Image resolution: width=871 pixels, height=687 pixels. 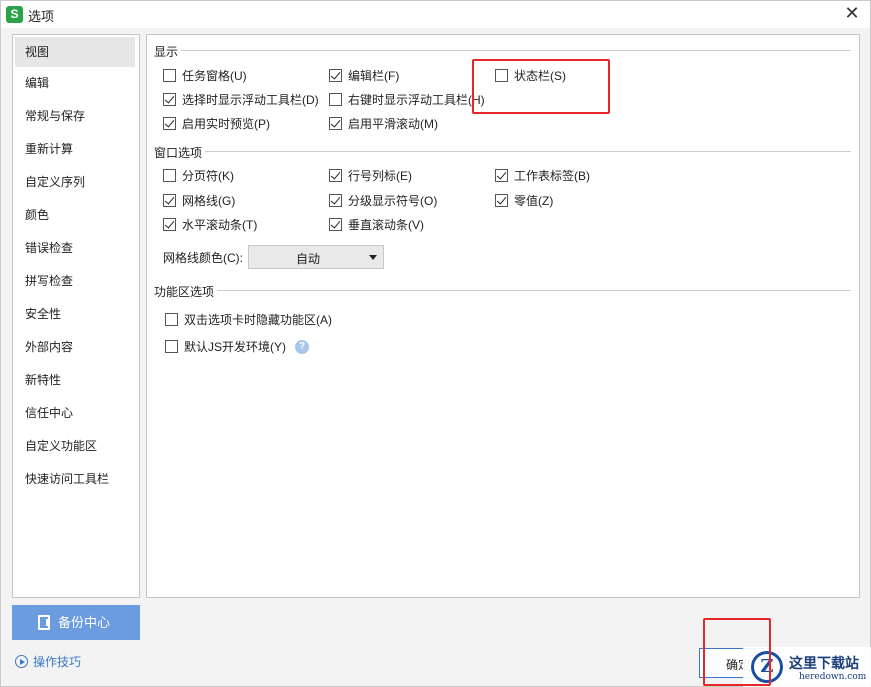 I want to click on watermark-site-name: 这里下载站, so click(x=824, y=664).